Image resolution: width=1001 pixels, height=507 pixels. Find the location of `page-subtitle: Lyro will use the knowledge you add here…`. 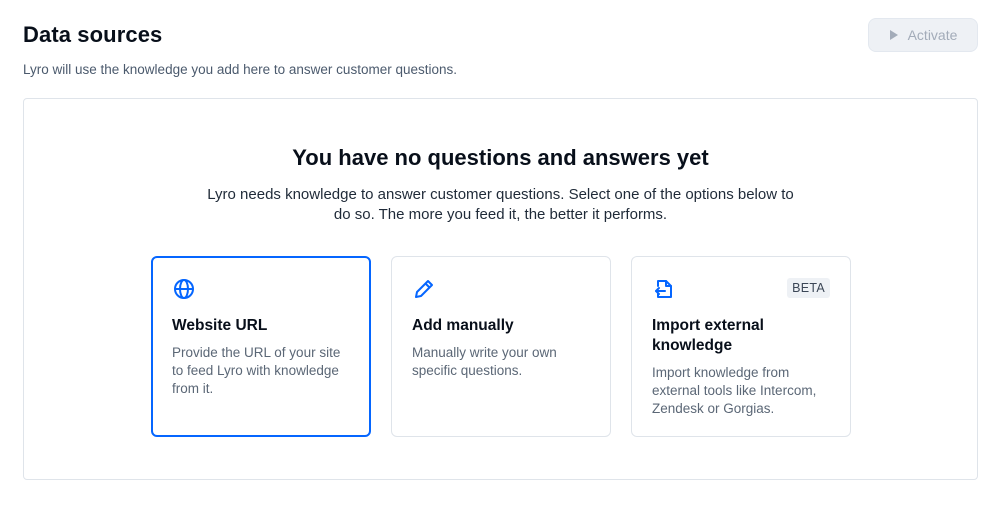

page-subtitle: Lyro will use the knowledge you add here… is located at coordinates (240, 69).